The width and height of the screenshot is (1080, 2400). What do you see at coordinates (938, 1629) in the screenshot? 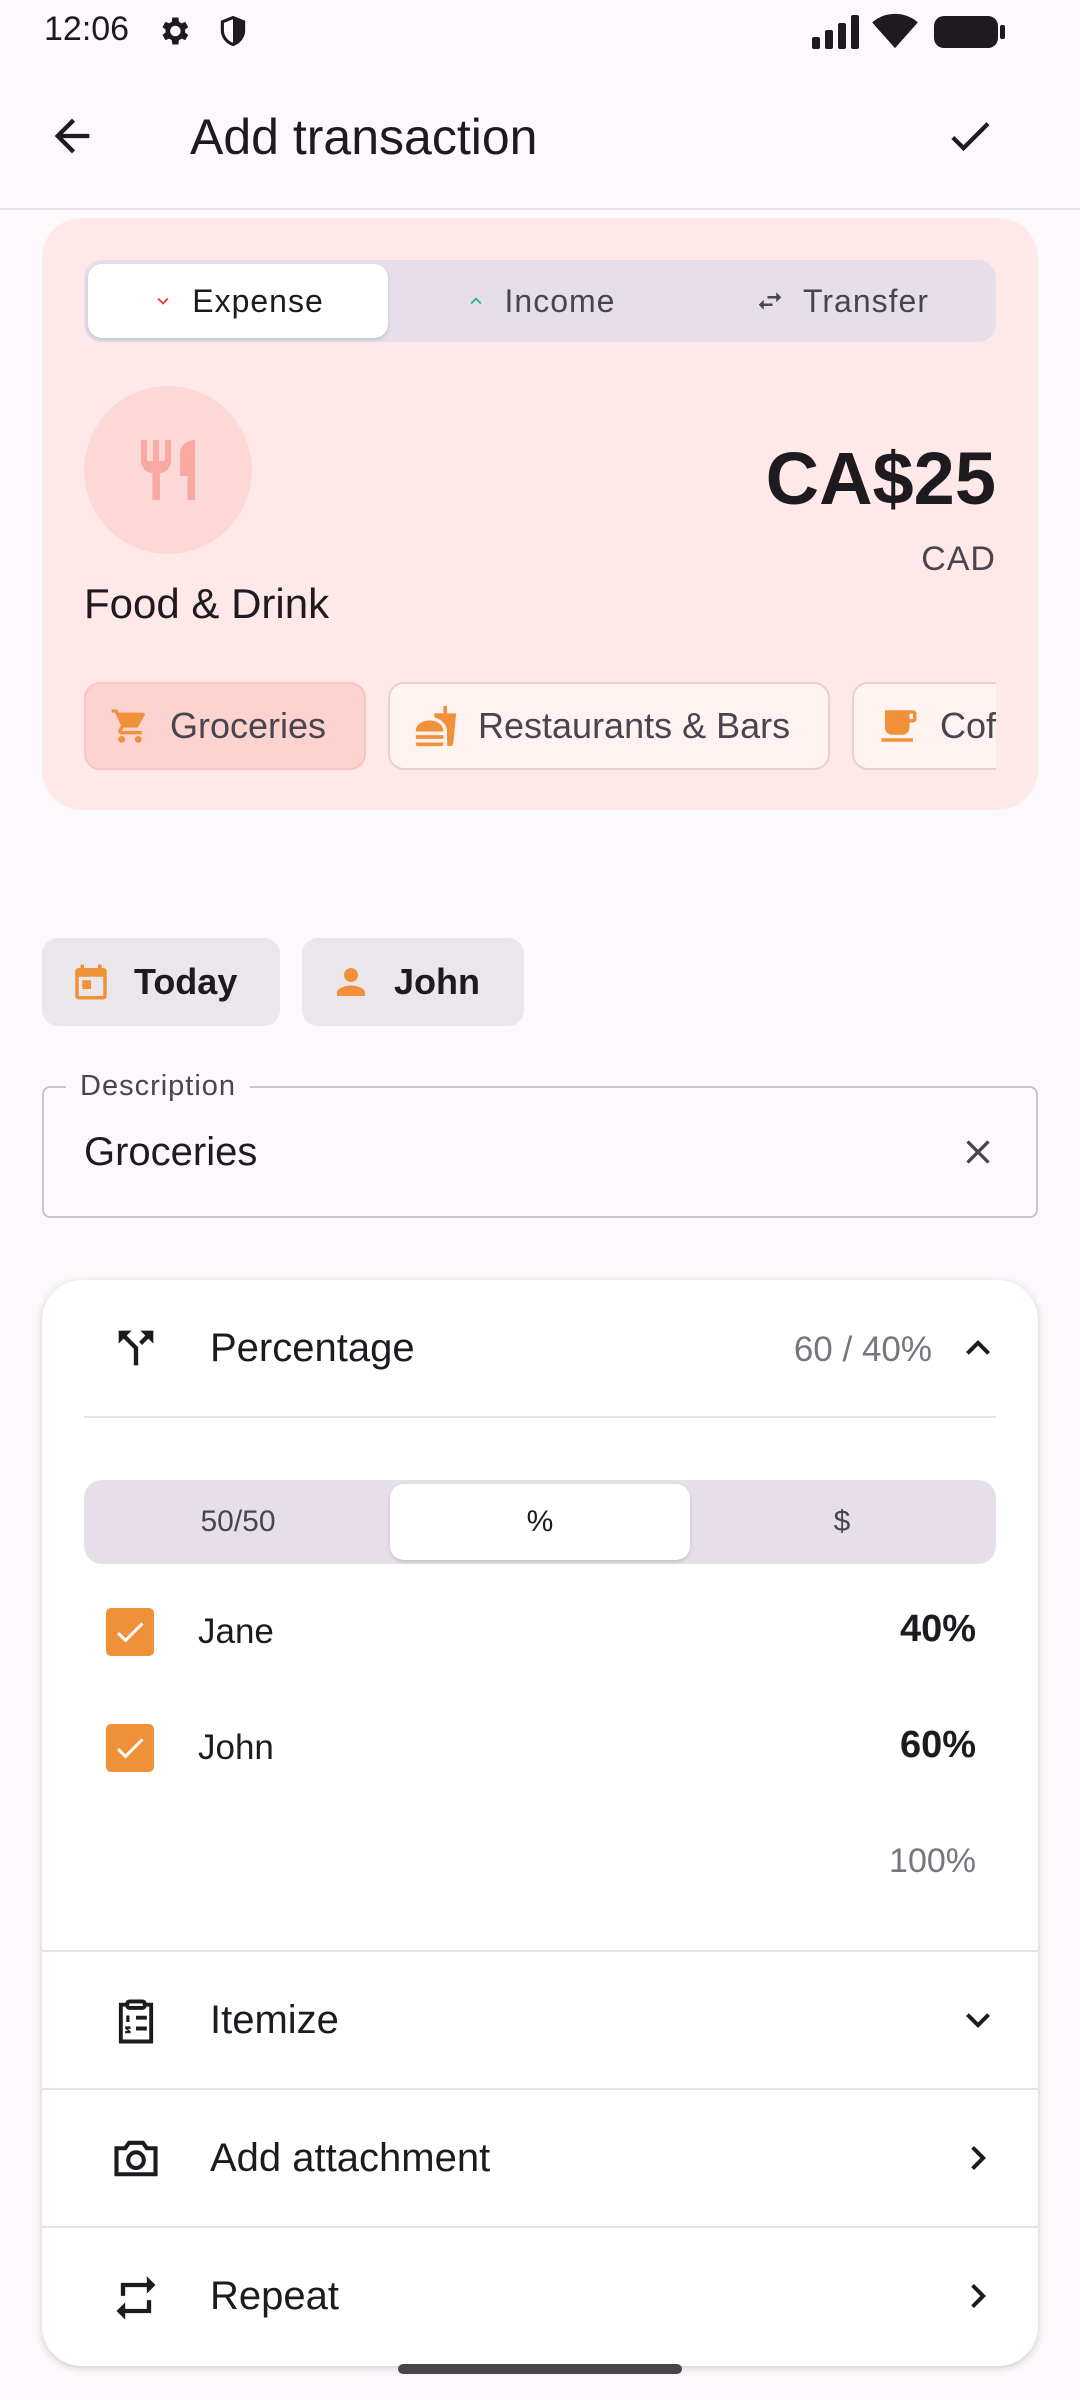
I see `person-percent: 40%` at bounding box center [938, 1629].